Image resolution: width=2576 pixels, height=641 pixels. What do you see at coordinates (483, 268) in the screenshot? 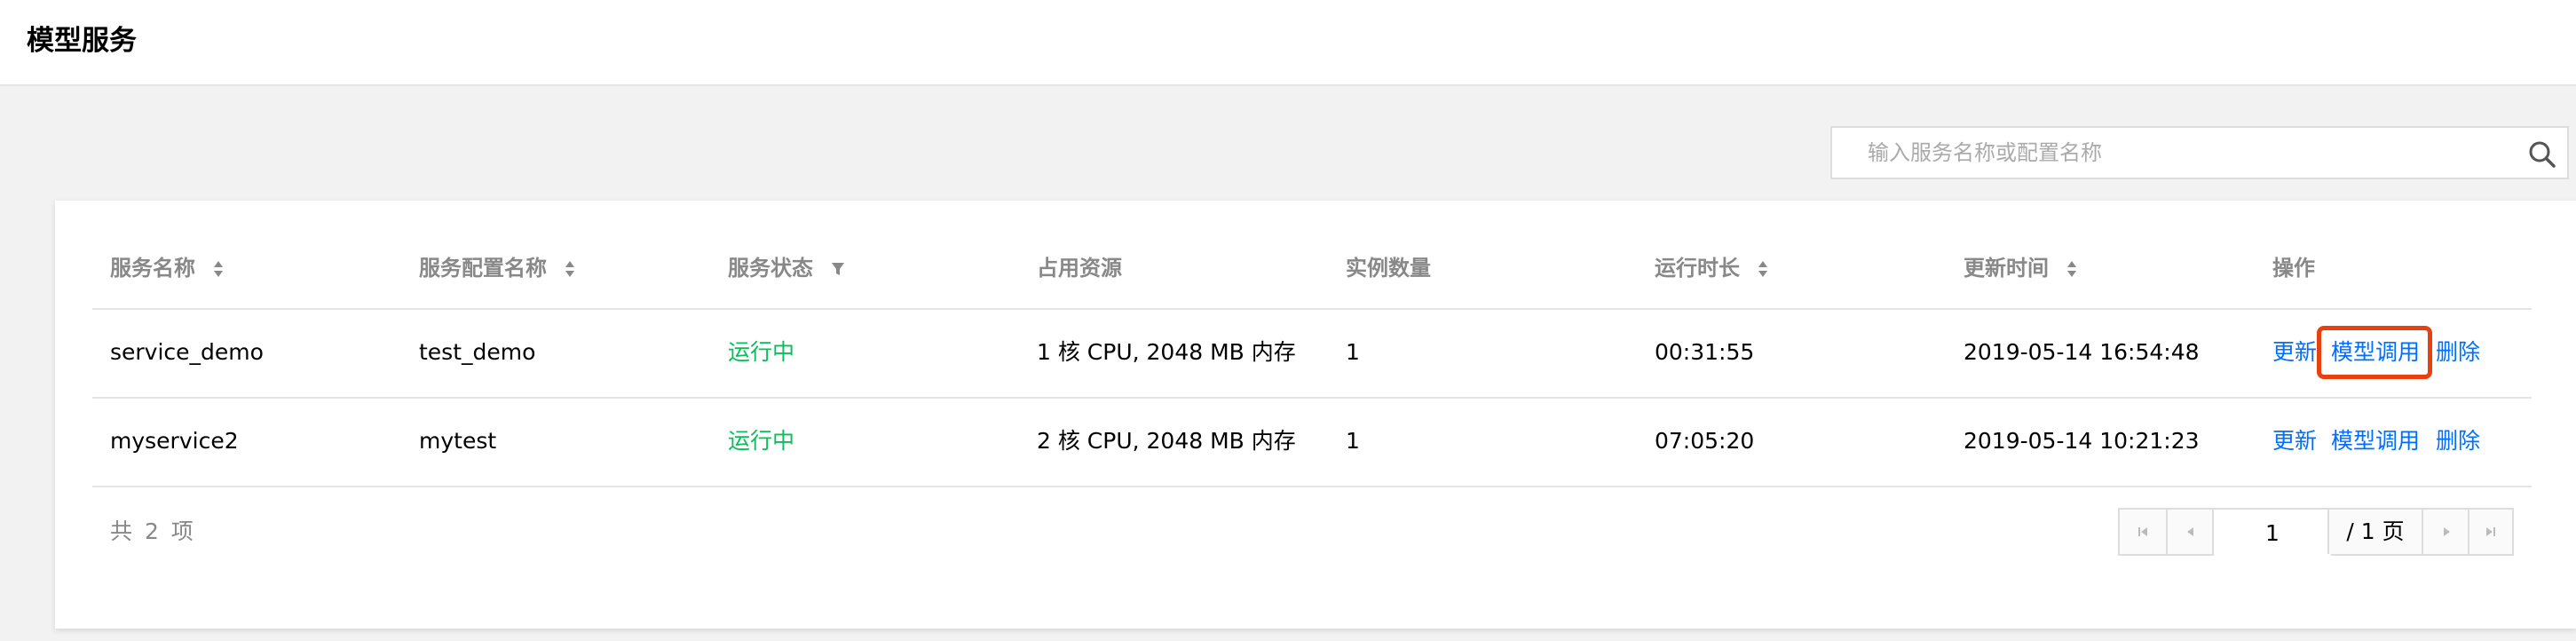
I see `column-header-label: 服务配置名称` at bounding box center [483, 268].